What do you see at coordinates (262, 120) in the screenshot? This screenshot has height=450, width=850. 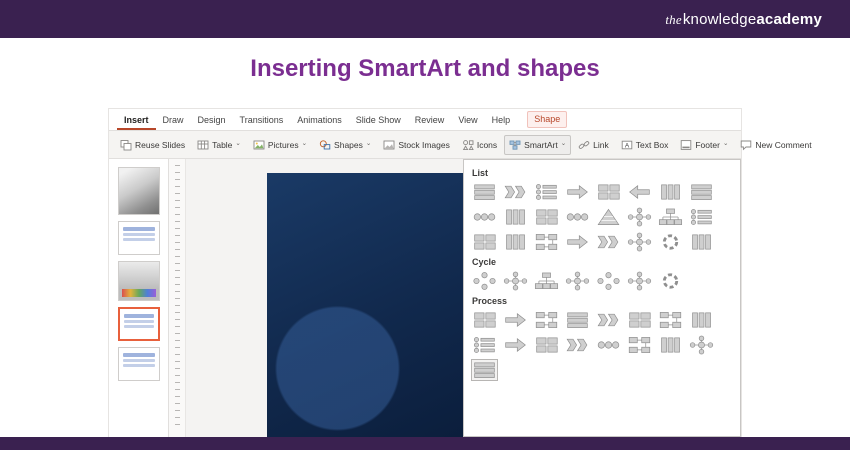 I see `tab-transitions: Transitions` at bounding box center [262, 120].